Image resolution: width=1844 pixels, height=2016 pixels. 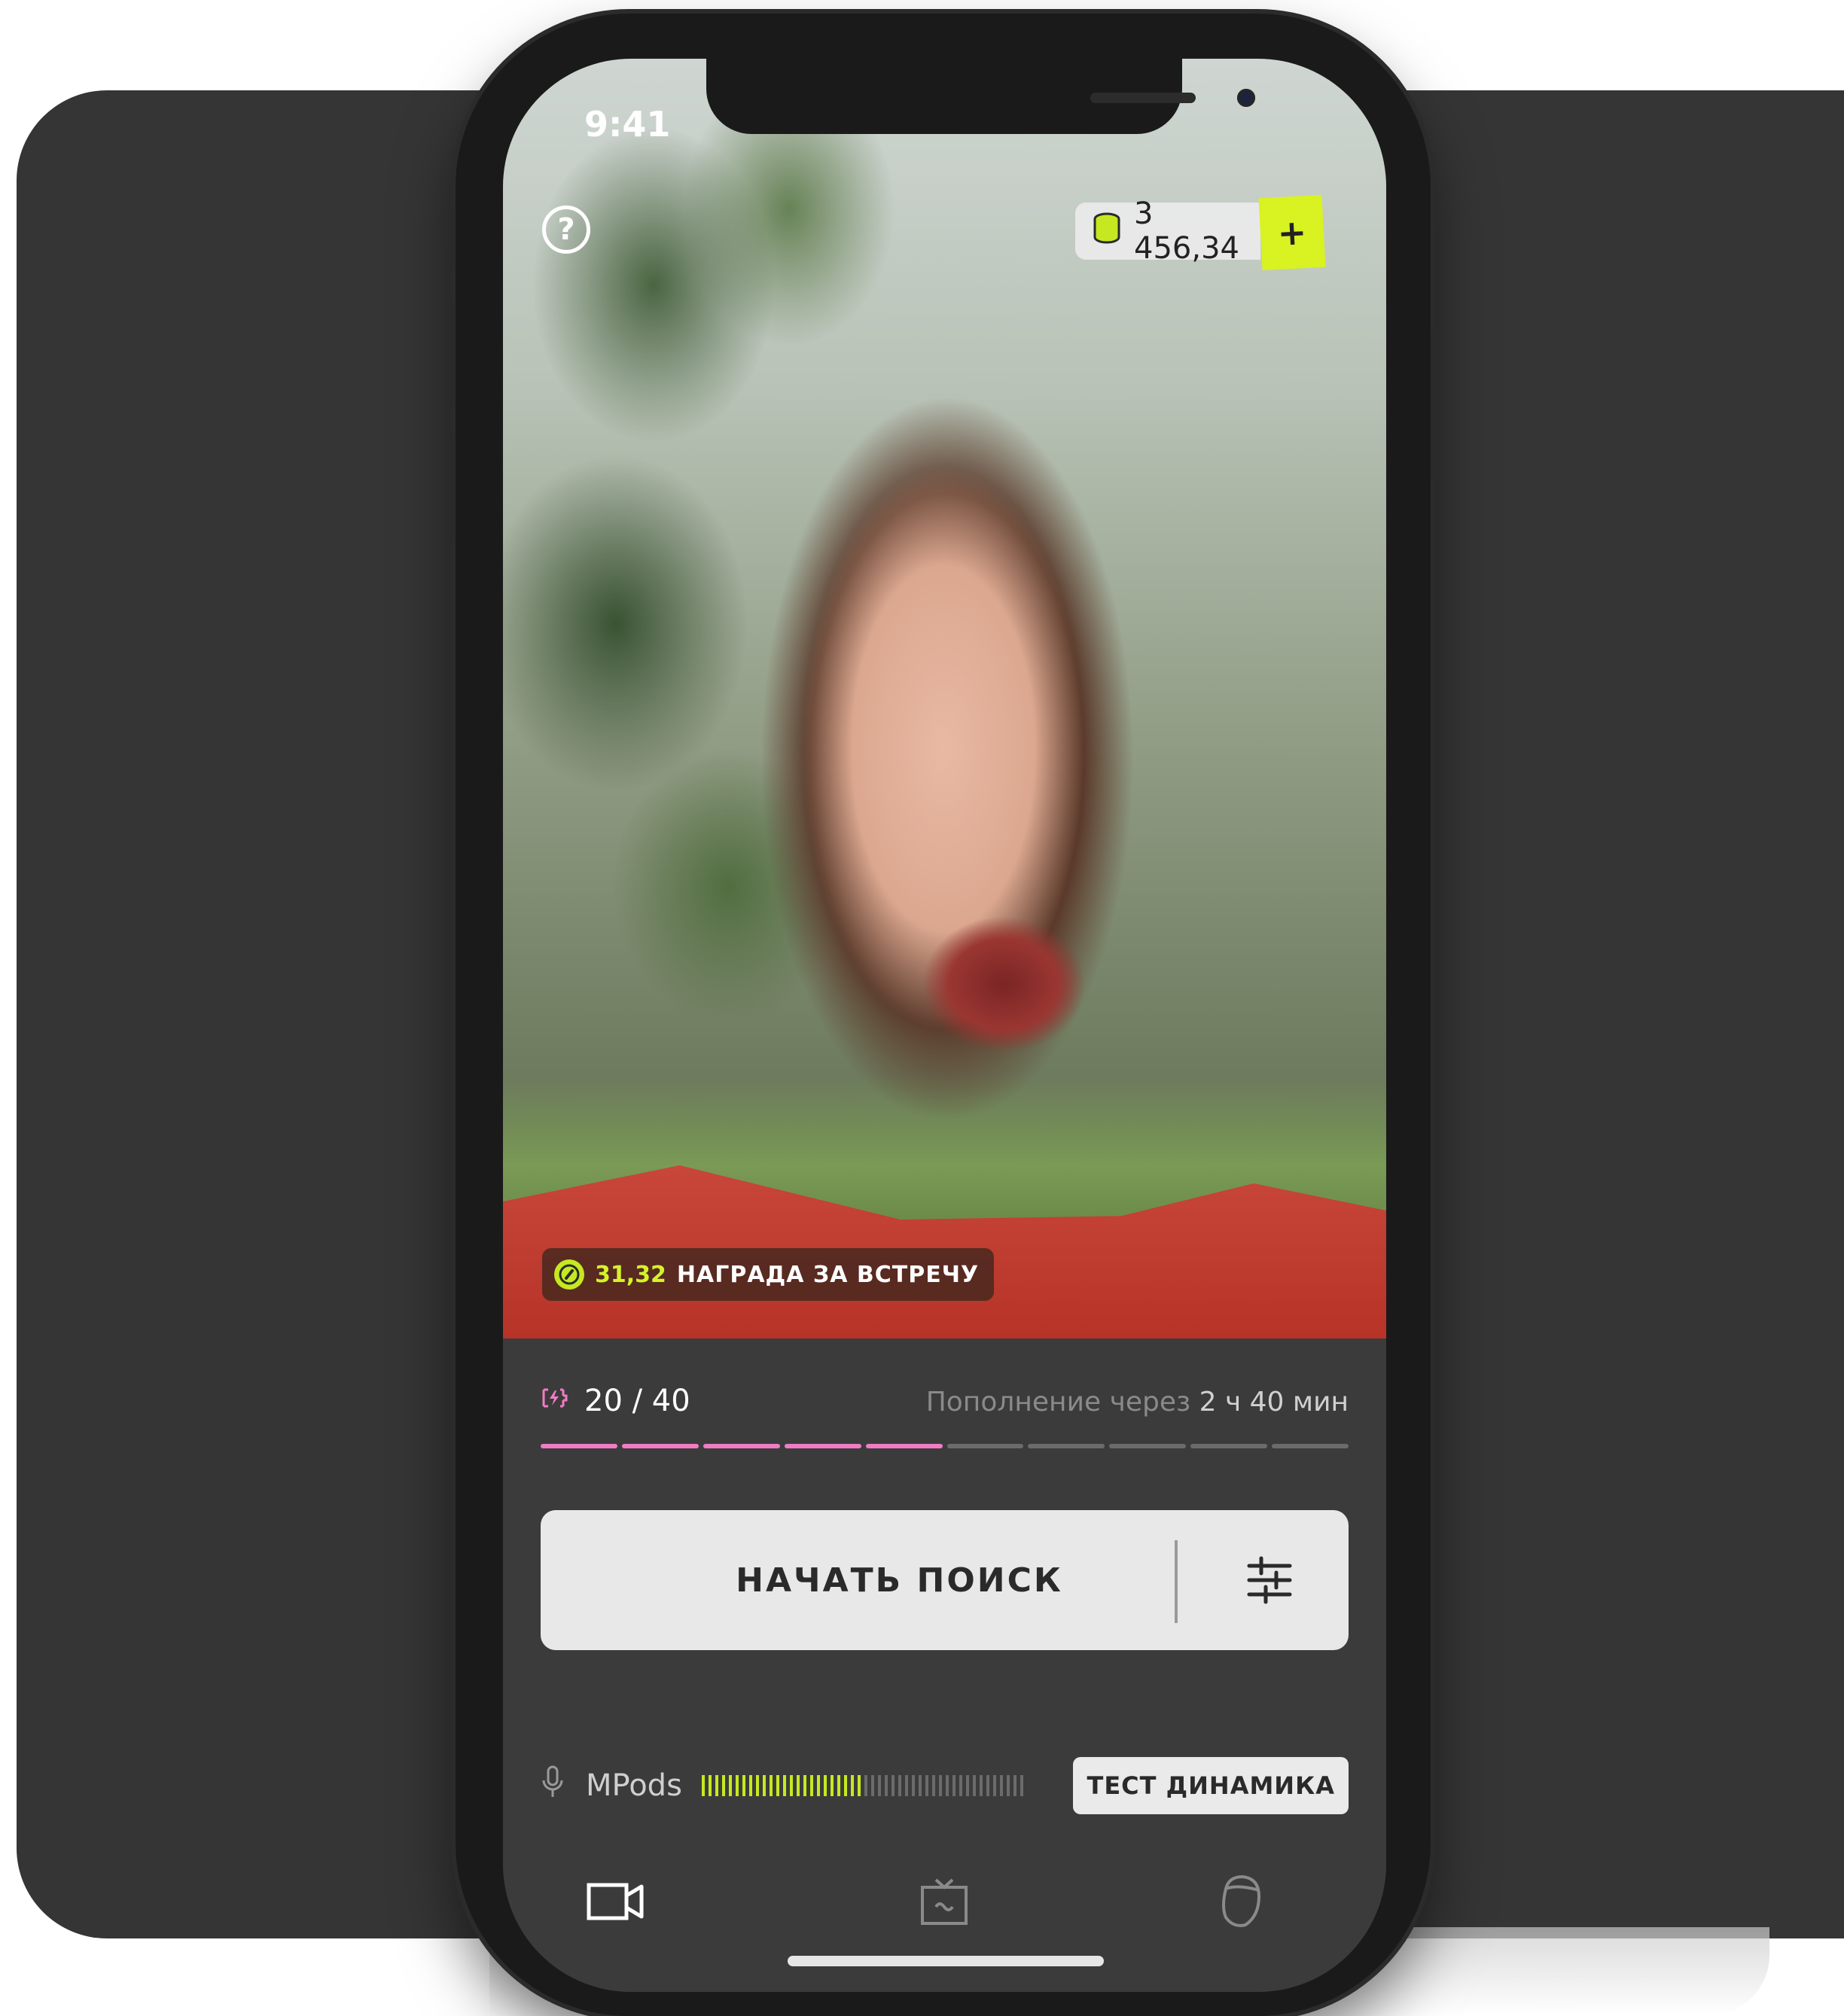 I want to click on meeting-reward-badge: 31,32 НАГРАДА ЗА ВСТРЕЧУ, so click(x=768, y=1274).